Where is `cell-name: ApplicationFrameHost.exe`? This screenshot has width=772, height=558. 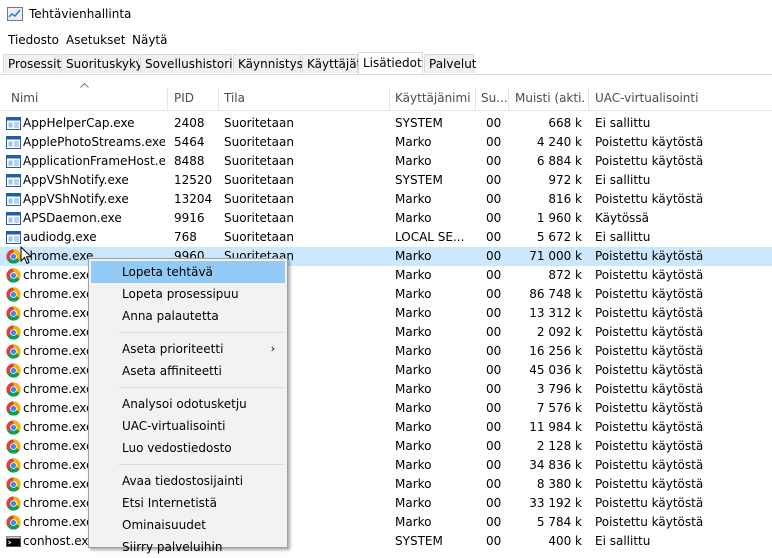 cell-name: ApplicationFrameHost.exe is located at coordinates (94, 161).